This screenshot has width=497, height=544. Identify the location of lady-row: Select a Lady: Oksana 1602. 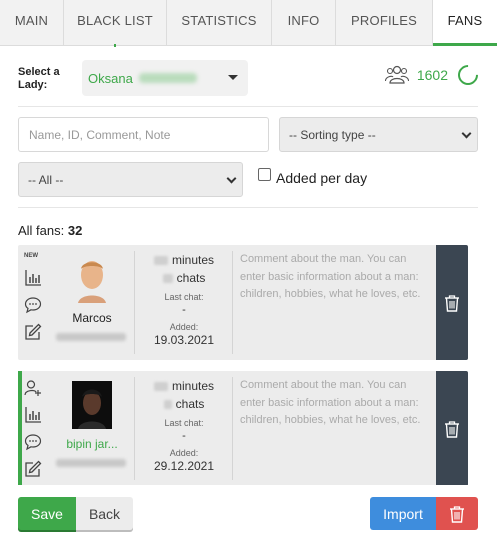
(250, 78).